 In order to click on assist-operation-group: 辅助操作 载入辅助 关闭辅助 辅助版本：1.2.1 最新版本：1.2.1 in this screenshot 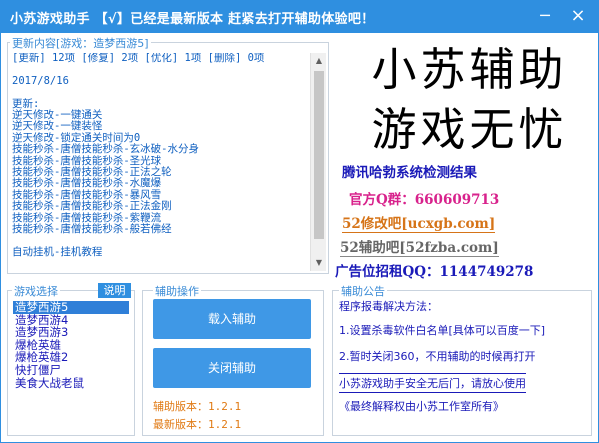, I will do `click(233, 359)`.